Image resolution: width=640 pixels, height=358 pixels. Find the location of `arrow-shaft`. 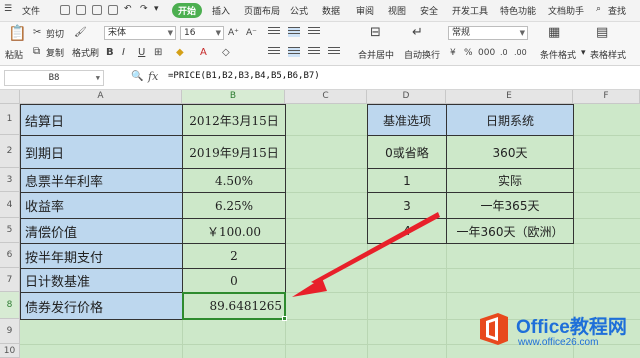

arrow-shaft is located at coordinates (375, 248).